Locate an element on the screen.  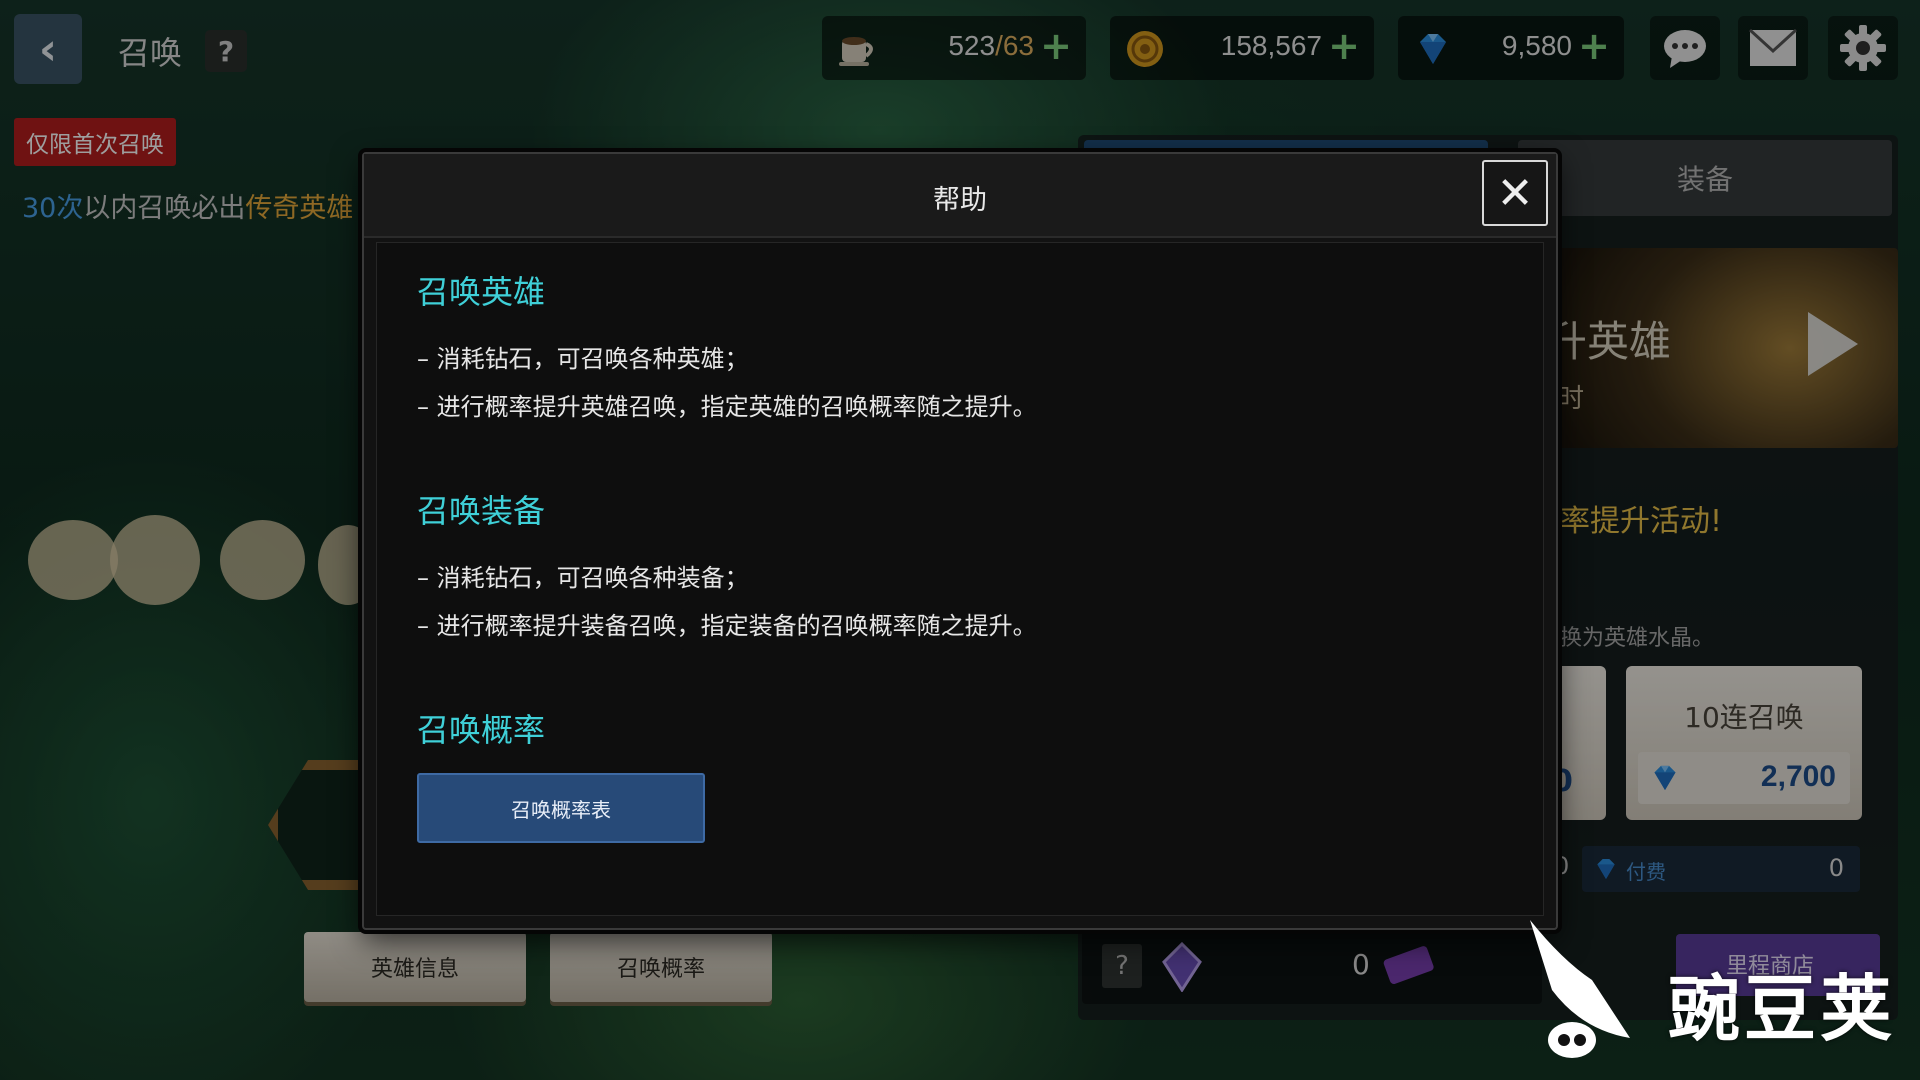
dialog-header: 帮助 ✕ is located at coordinates (960, 196).